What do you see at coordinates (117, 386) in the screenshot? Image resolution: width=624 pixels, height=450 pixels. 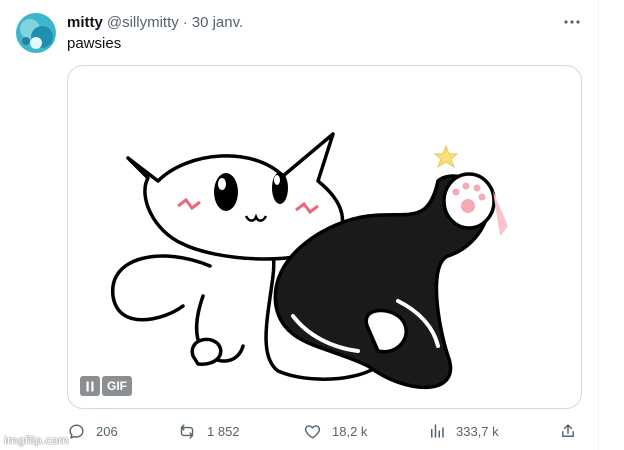 I see `gif-badge: GIF` at bounding box center [117, 386].